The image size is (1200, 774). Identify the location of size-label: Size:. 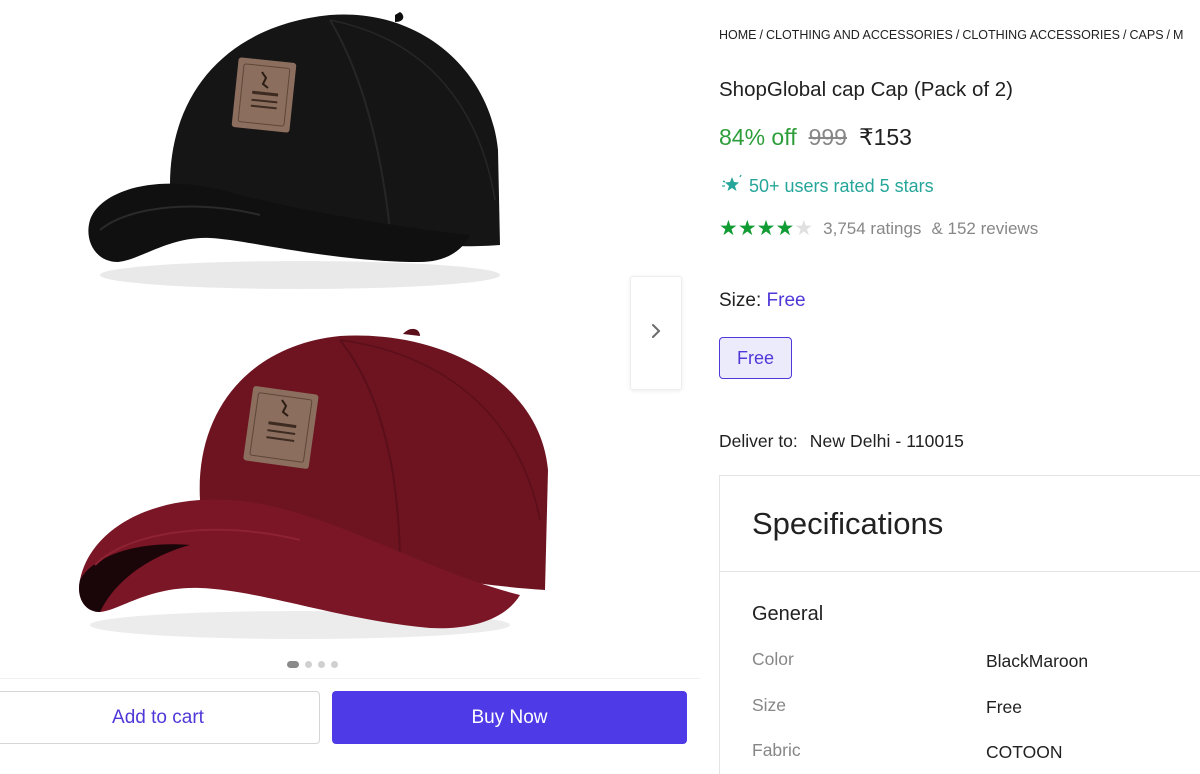
(740, 300).